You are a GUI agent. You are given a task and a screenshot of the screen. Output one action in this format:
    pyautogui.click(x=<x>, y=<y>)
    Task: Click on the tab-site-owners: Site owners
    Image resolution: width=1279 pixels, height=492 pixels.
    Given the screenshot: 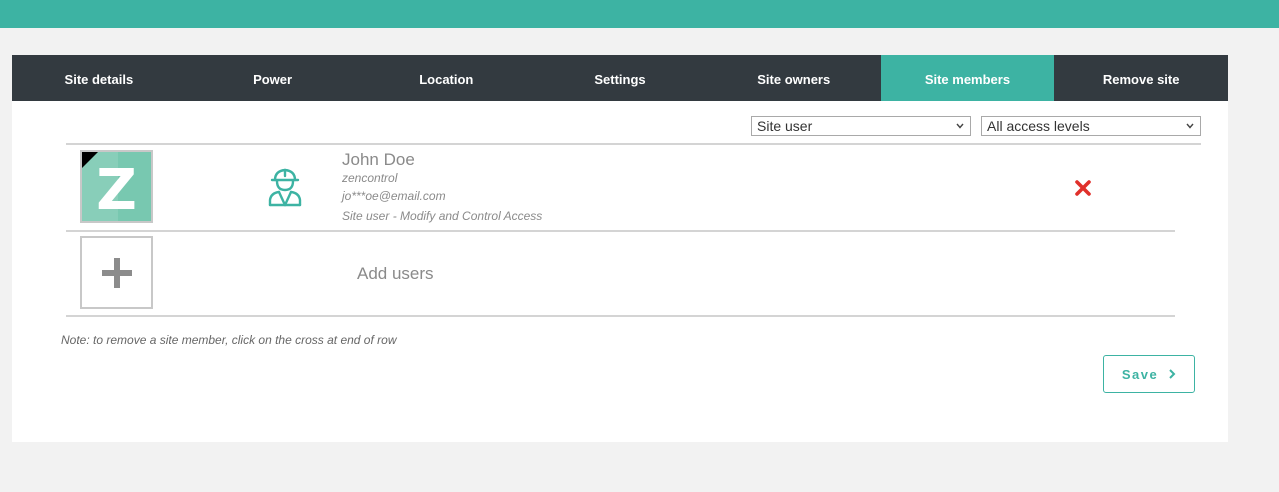 What is the action you would take?
    pyautogui.click(x=794, y=78)
    